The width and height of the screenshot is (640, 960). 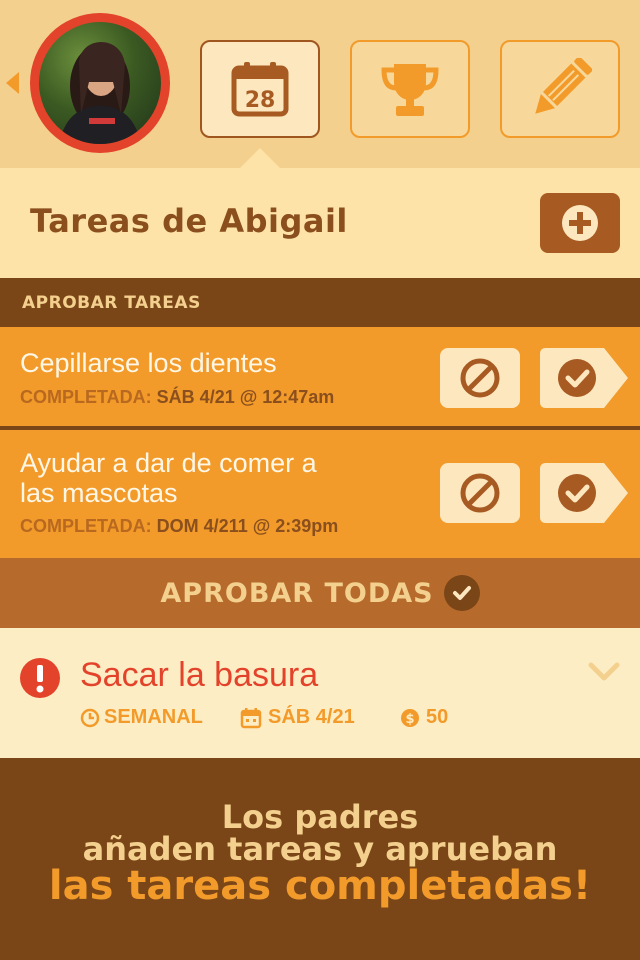 I want to click on task-name: Cepillarse los dientes, so click(x=148, y=363).